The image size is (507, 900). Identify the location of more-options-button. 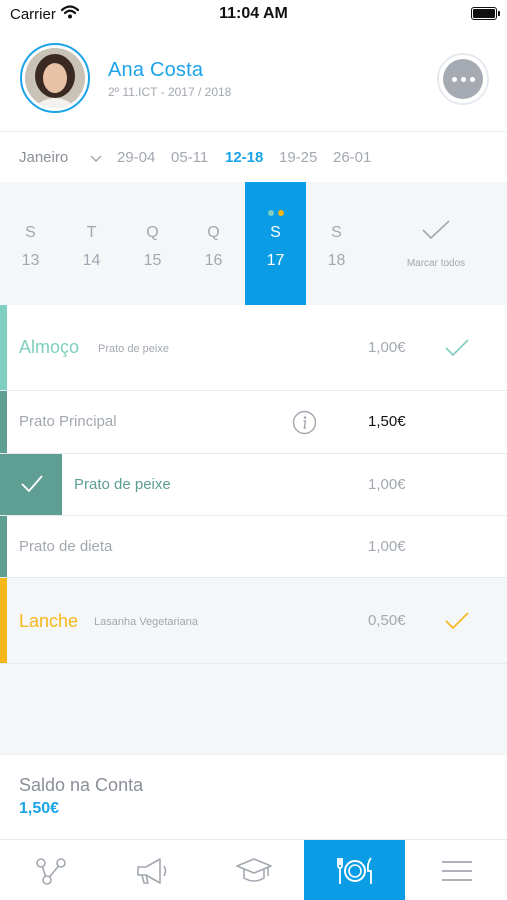
(463, 79).